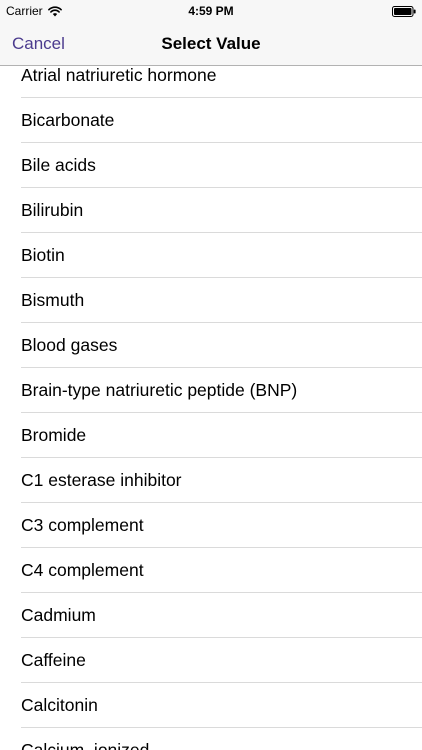  I want to click on list-item: Bicarbonate, so click(211, 120).